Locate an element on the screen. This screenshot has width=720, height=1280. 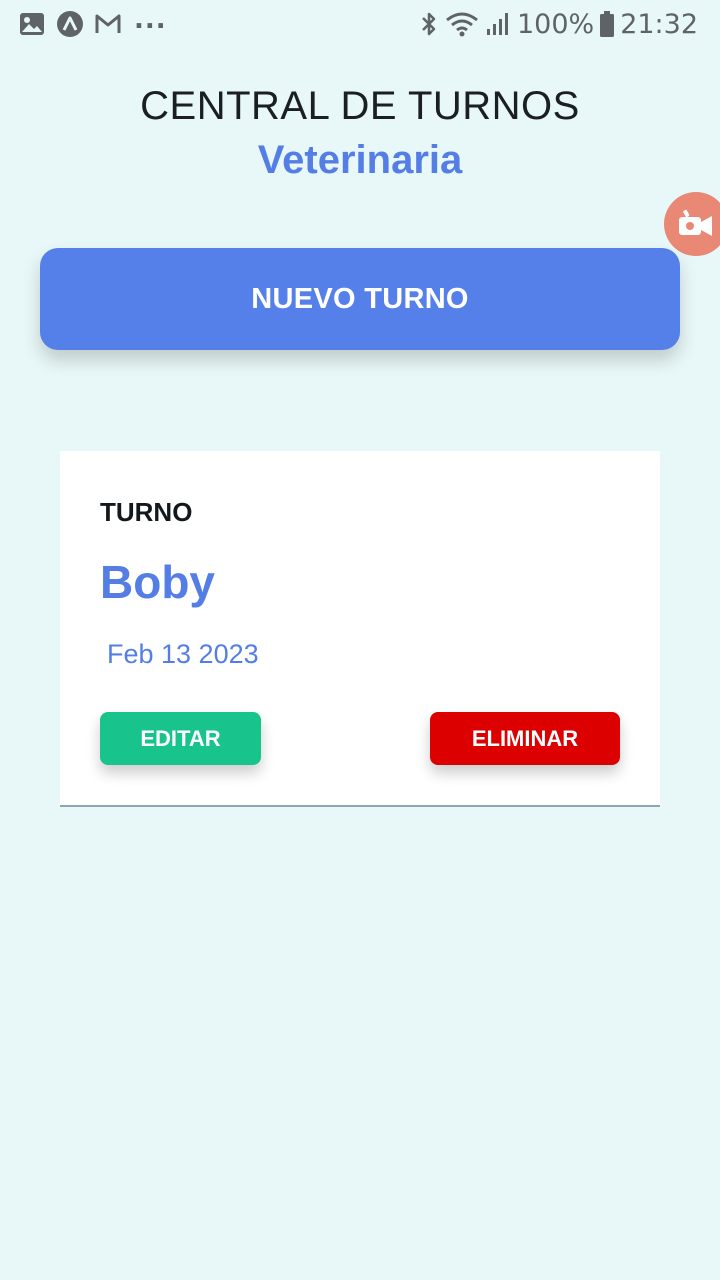
appointment-label: TURNO is located at coordinates (146, 512).